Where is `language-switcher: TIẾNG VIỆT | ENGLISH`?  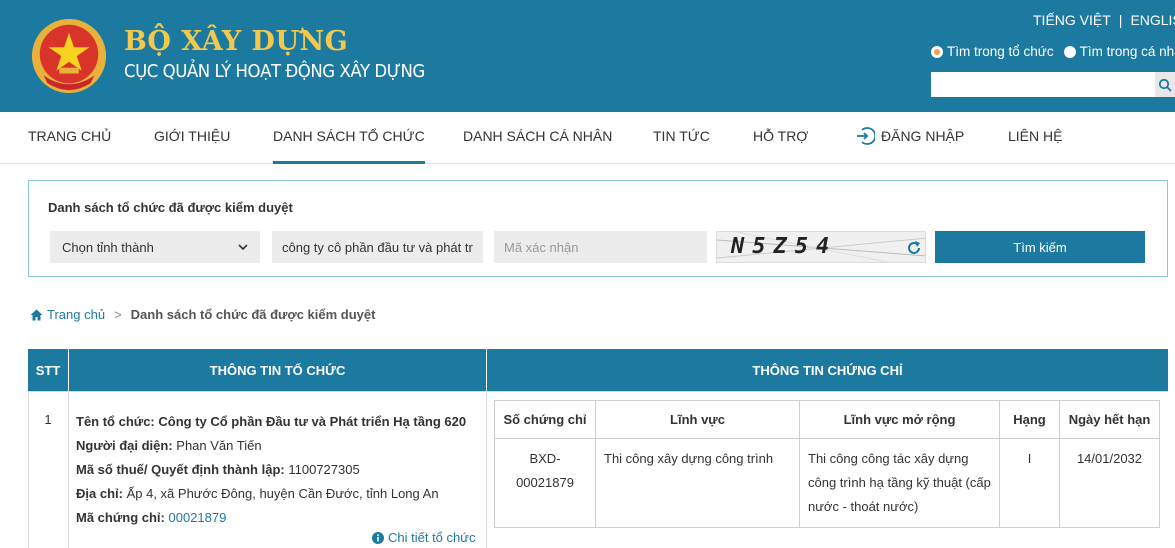 language-switcher: TIẾNG VIỆT | ENGLISH is located at coordinates (1104, 20).